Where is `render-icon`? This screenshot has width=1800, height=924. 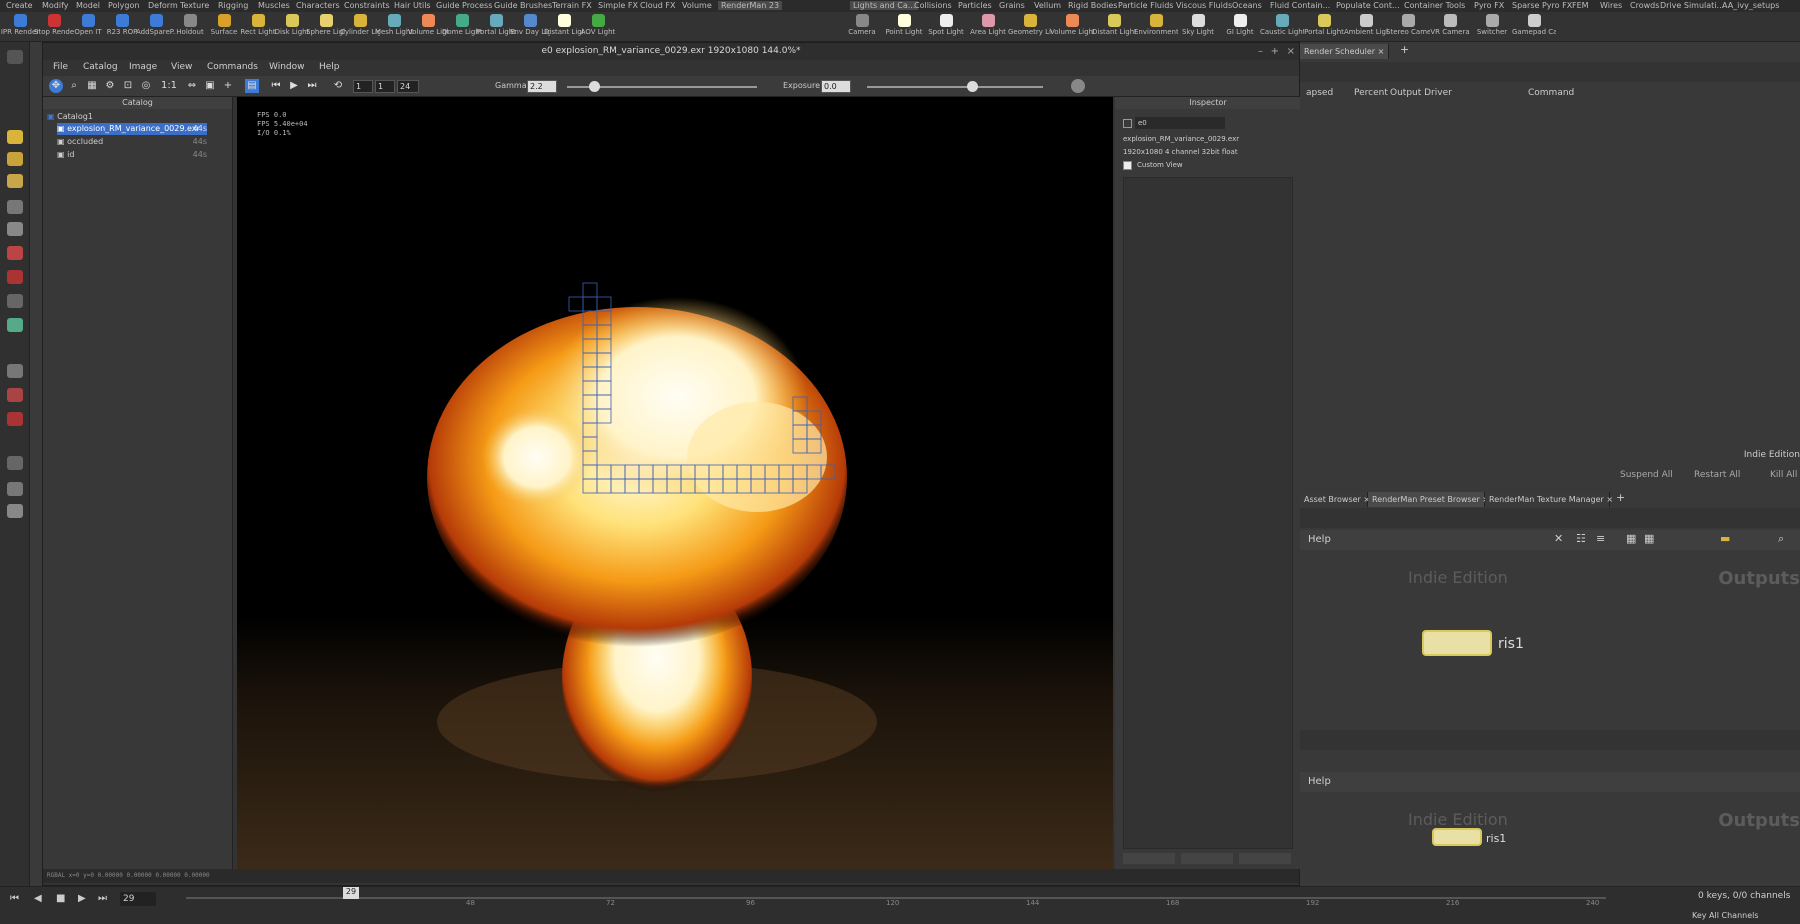
render-icon is located at coordinates (15, 511).